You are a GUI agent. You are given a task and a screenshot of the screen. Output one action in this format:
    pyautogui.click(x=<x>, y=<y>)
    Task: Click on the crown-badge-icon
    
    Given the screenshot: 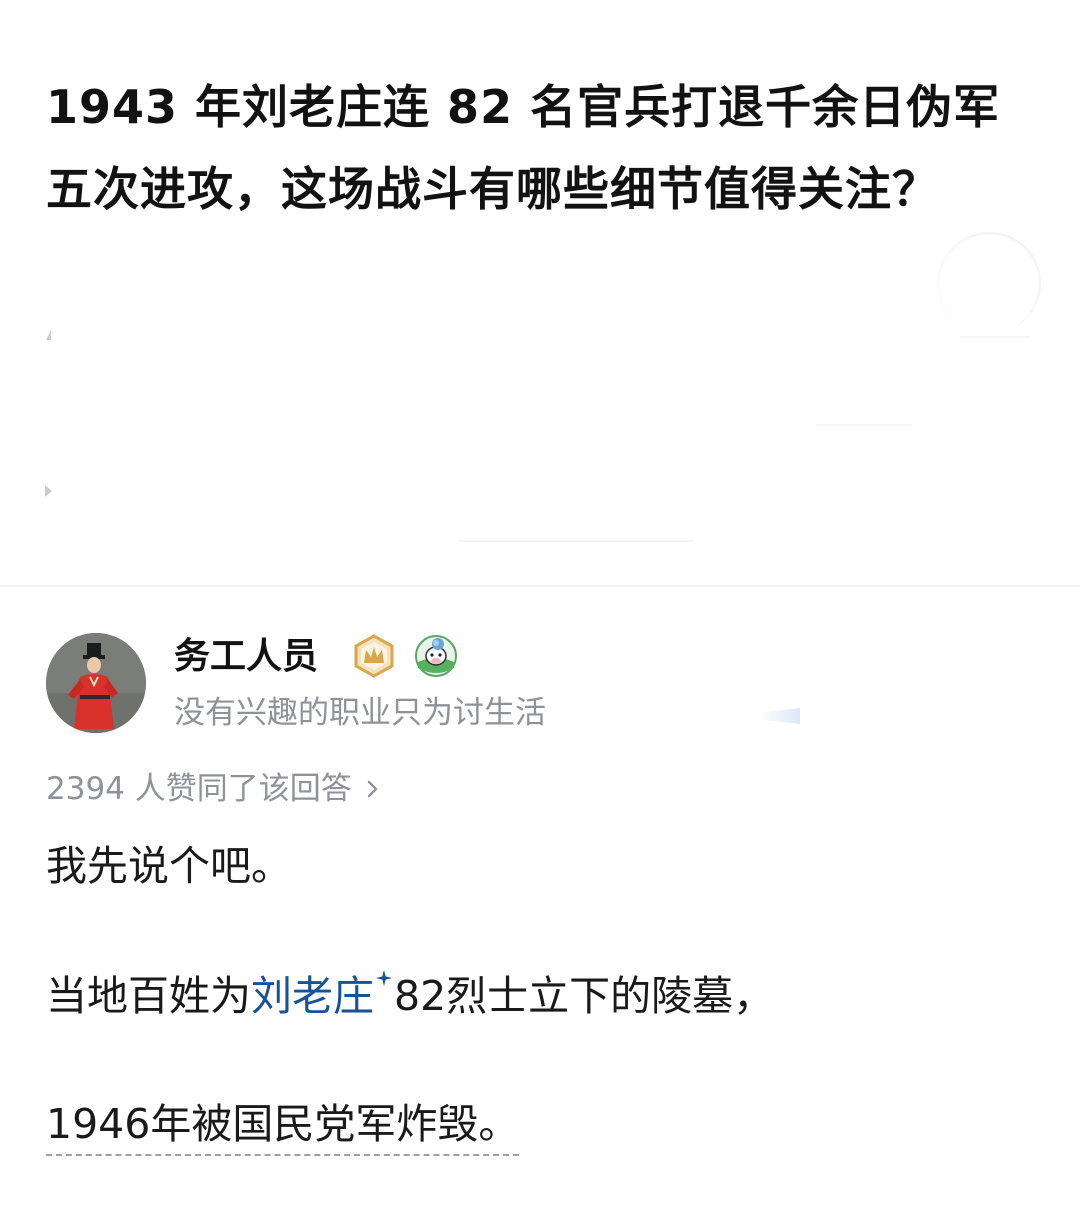 What is the action you would take?
    pyautogui.click(x=374, y=656)
    